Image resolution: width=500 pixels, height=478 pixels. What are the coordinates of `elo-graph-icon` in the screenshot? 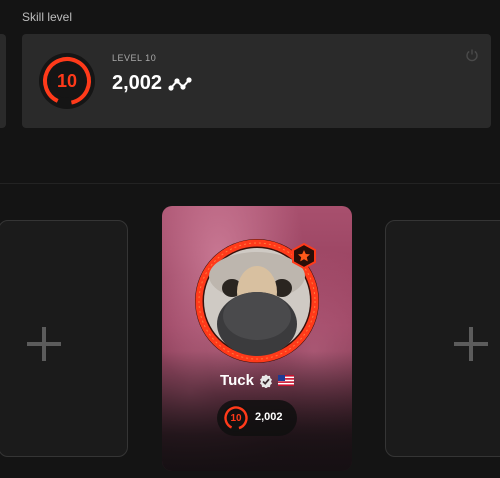 It's located at (180, 84).